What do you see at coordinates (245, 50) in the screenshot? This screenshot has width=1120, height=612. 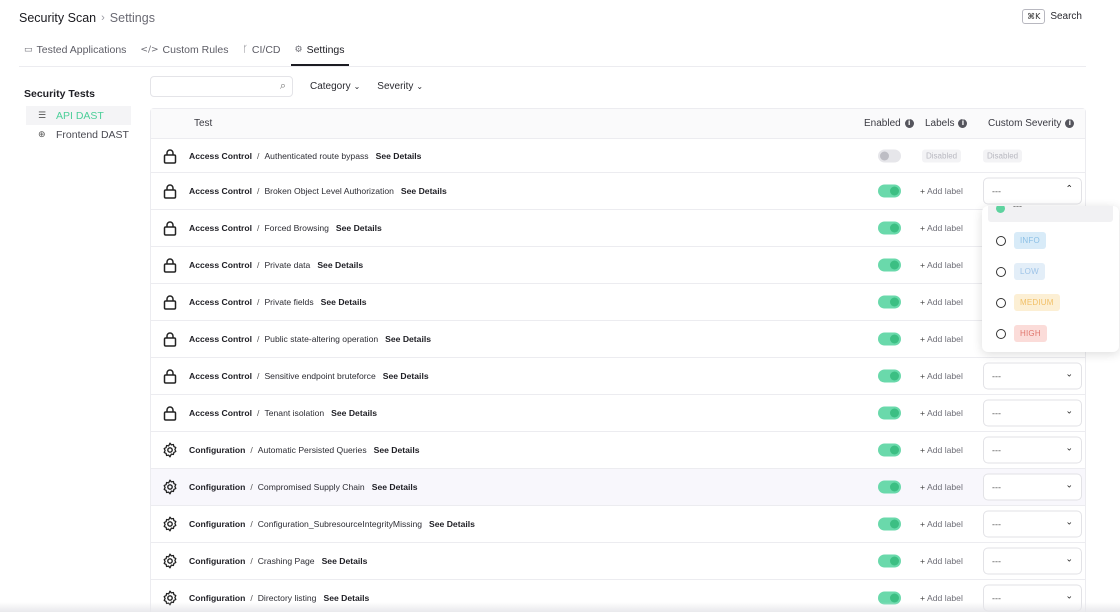 I see `branch-icon: ᚴ` at bounding box center [245, 50].